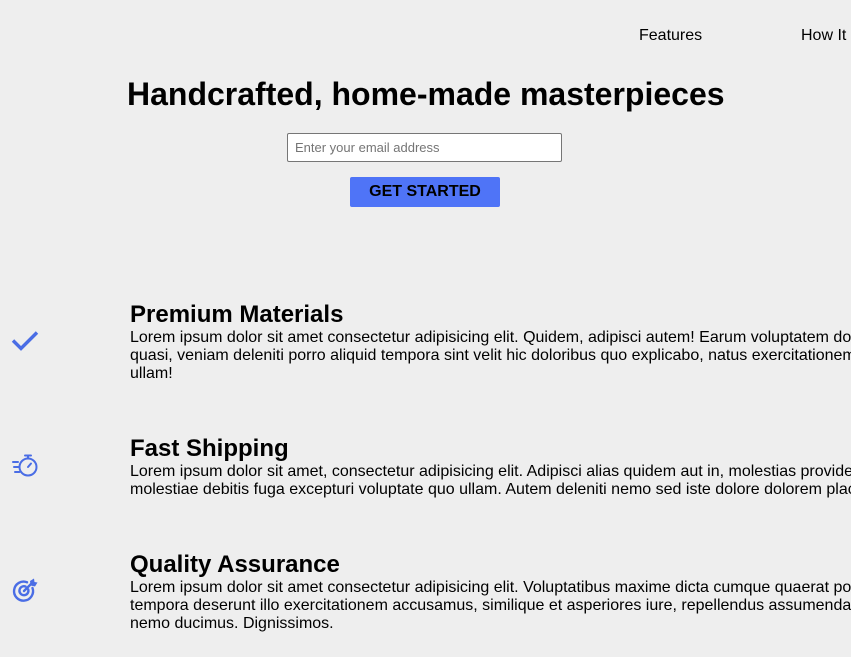 Image resolution: width=851 pixels, height=657 pixels. What do you see at coordinates (426, 94) in the screenshot?
I see `hero-title: Handcrafted, home-made masterpieces` at bounding box center [426, 94].